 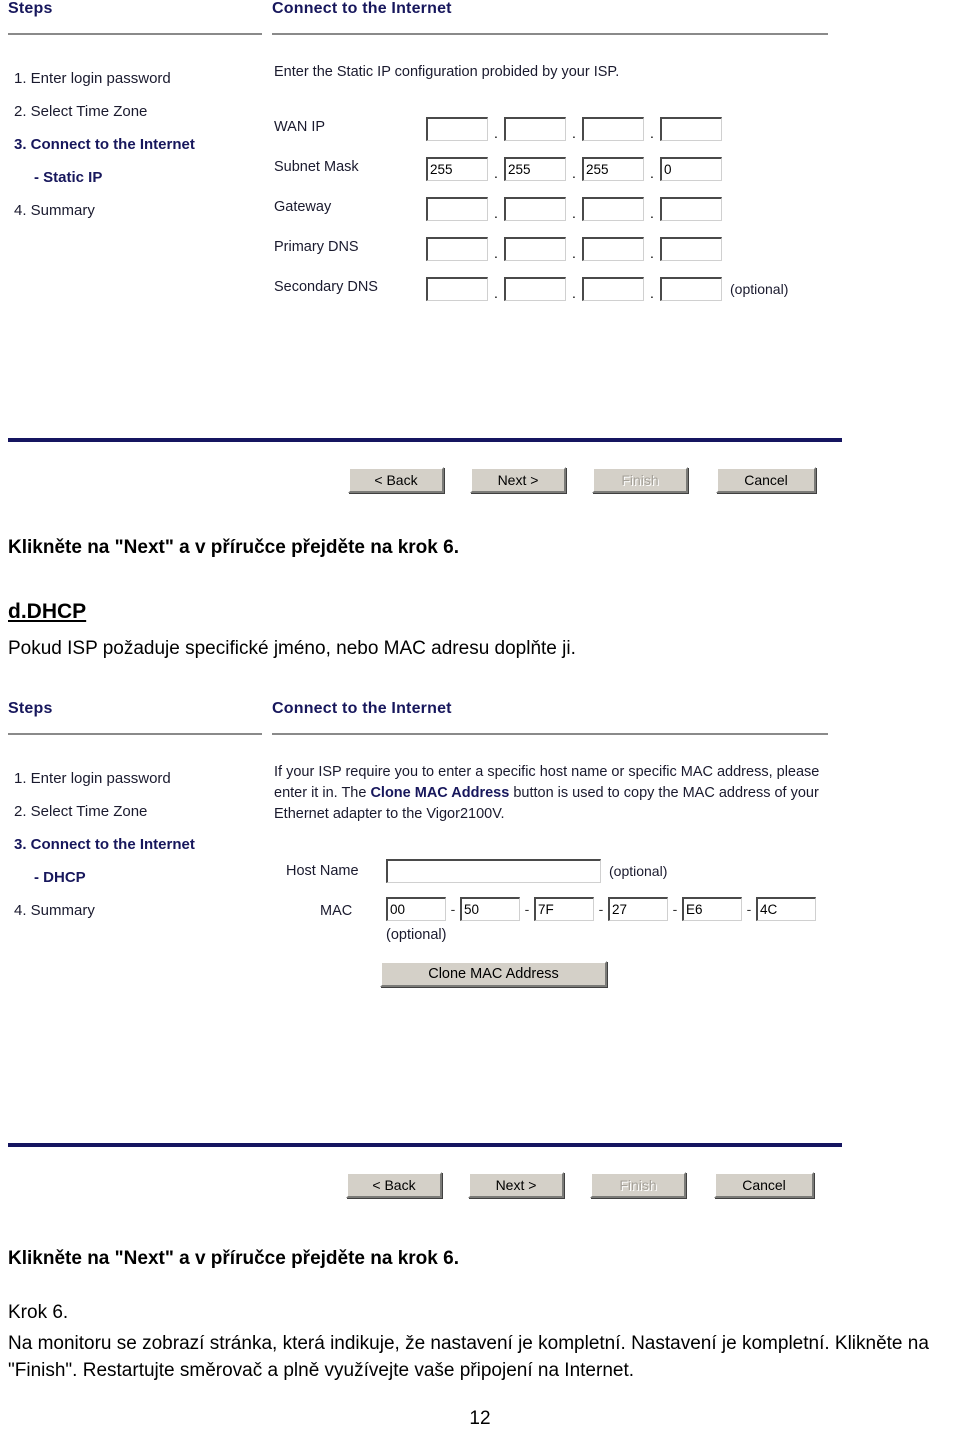 I want to click on sidebar-item-select-time-zone: 2. Select Time Zone, so click(x=139, y=111).